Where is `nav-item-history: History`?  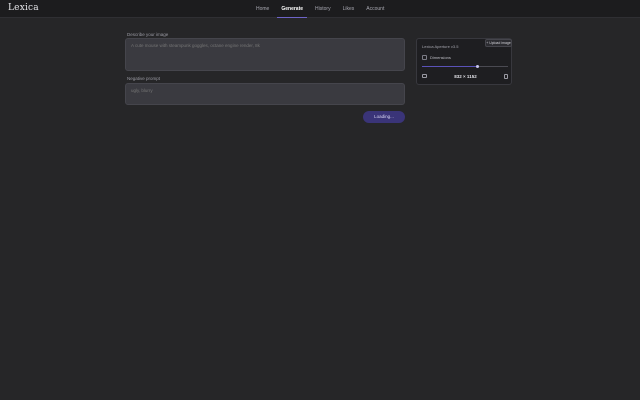
nav-item-history: History is located at coordinates (323, 9).